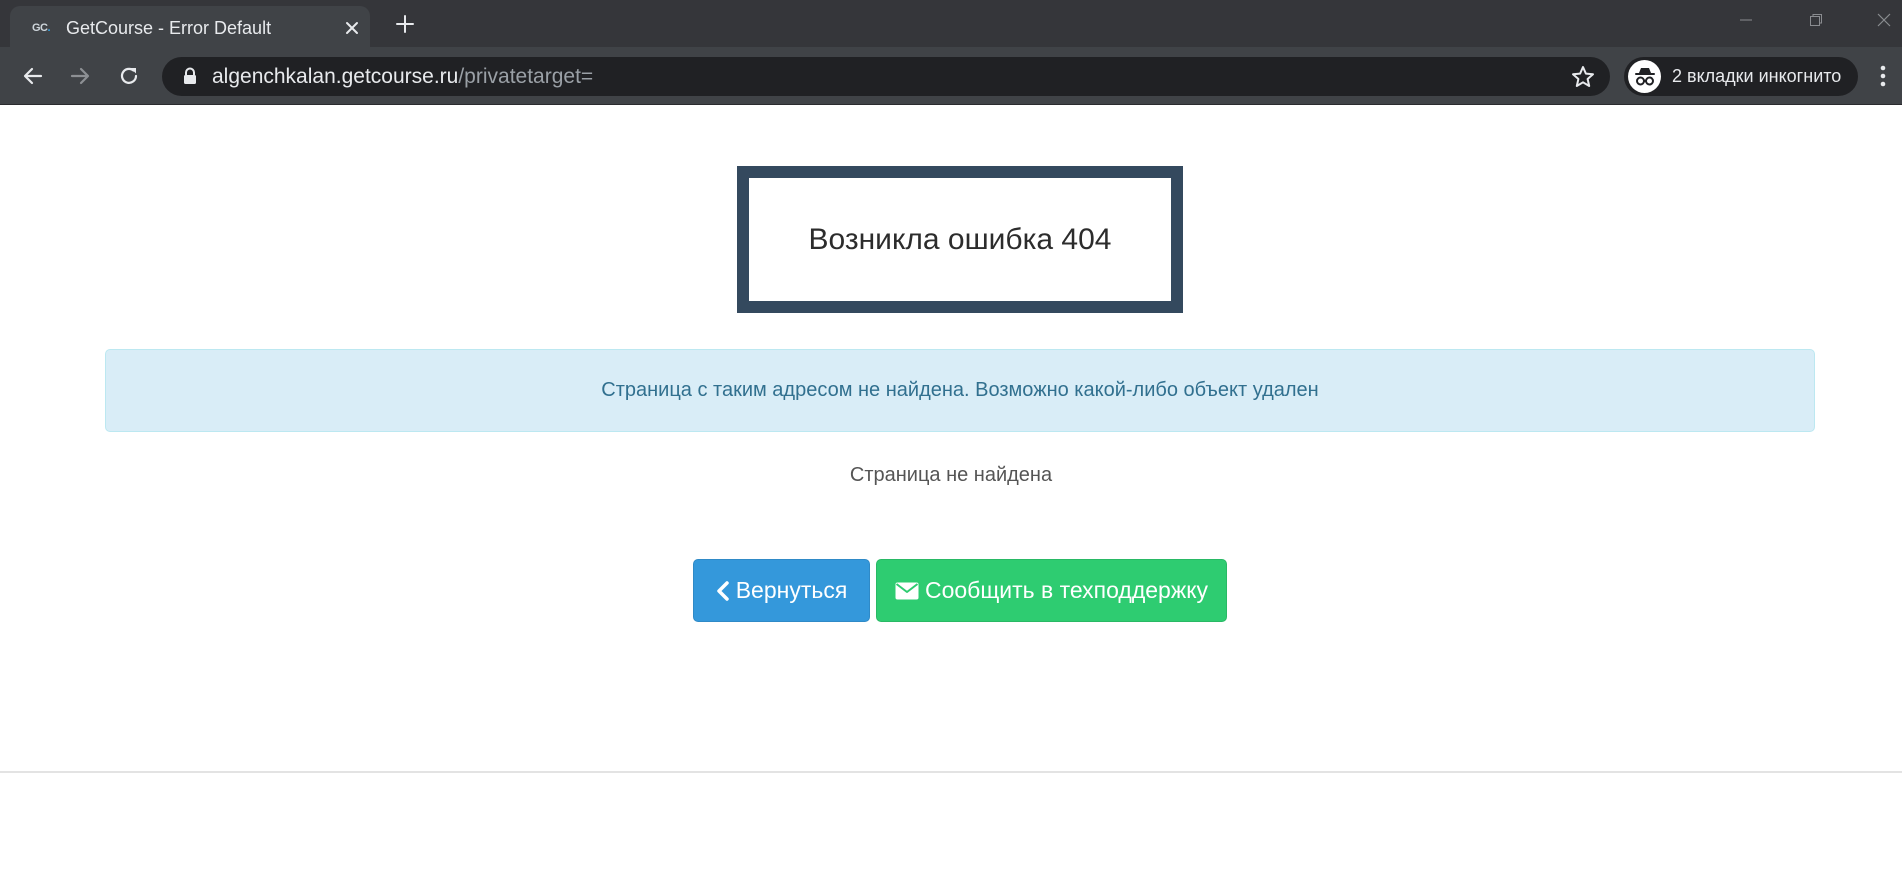 This screenshot has width=1902, height=869. Describe the element at coordinates (1644, 76) in the screenshot. I see `incognito-icon` at that location.